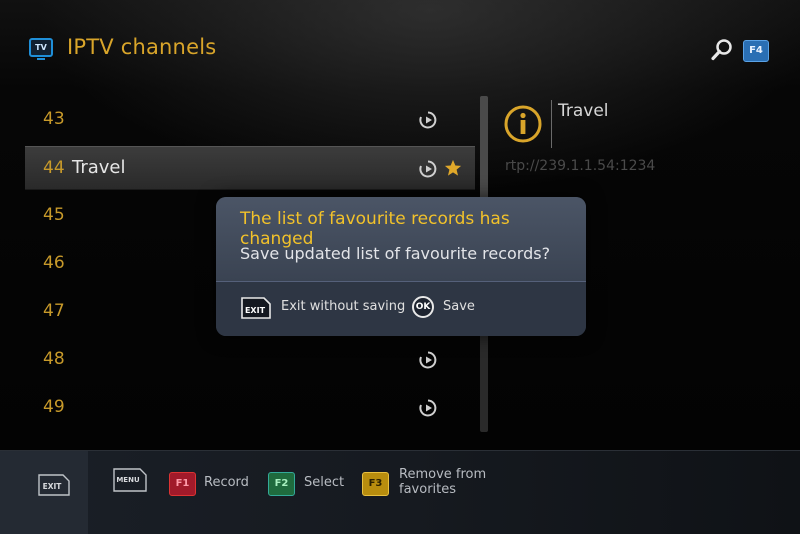  I want to click on channel-row-48: 48, so click(250, 360).